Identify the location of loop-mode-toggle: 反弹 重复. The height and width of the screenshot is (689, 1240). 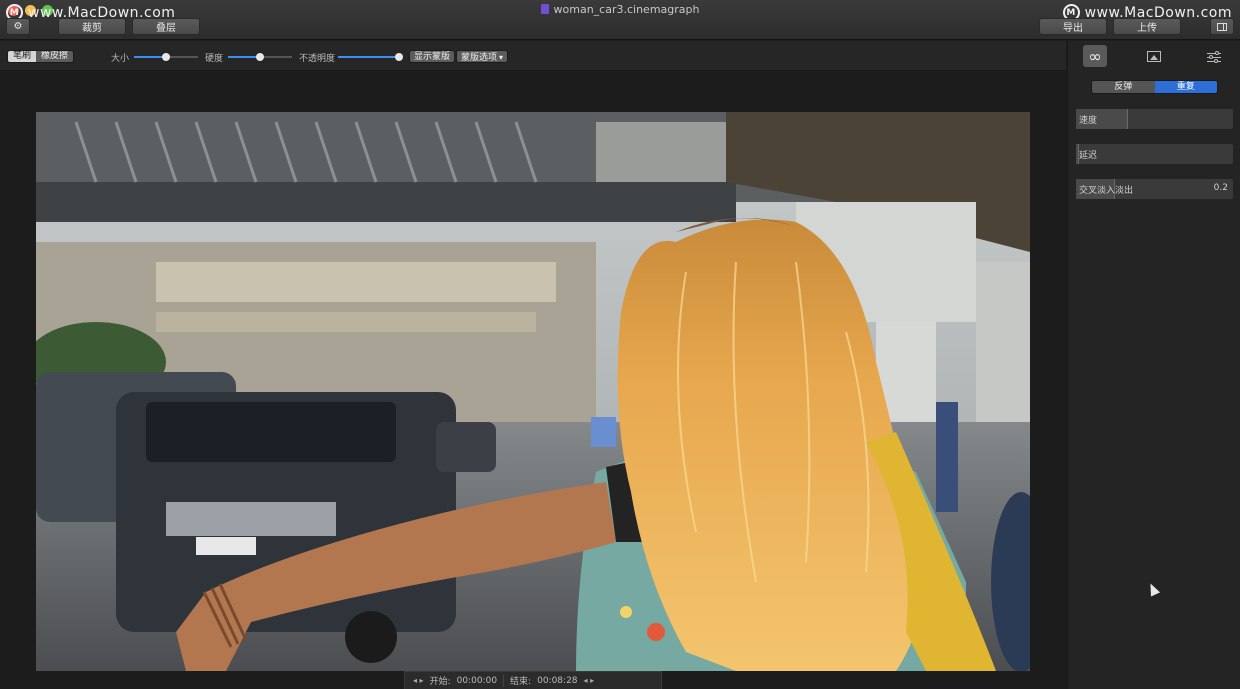
(1154, 87).